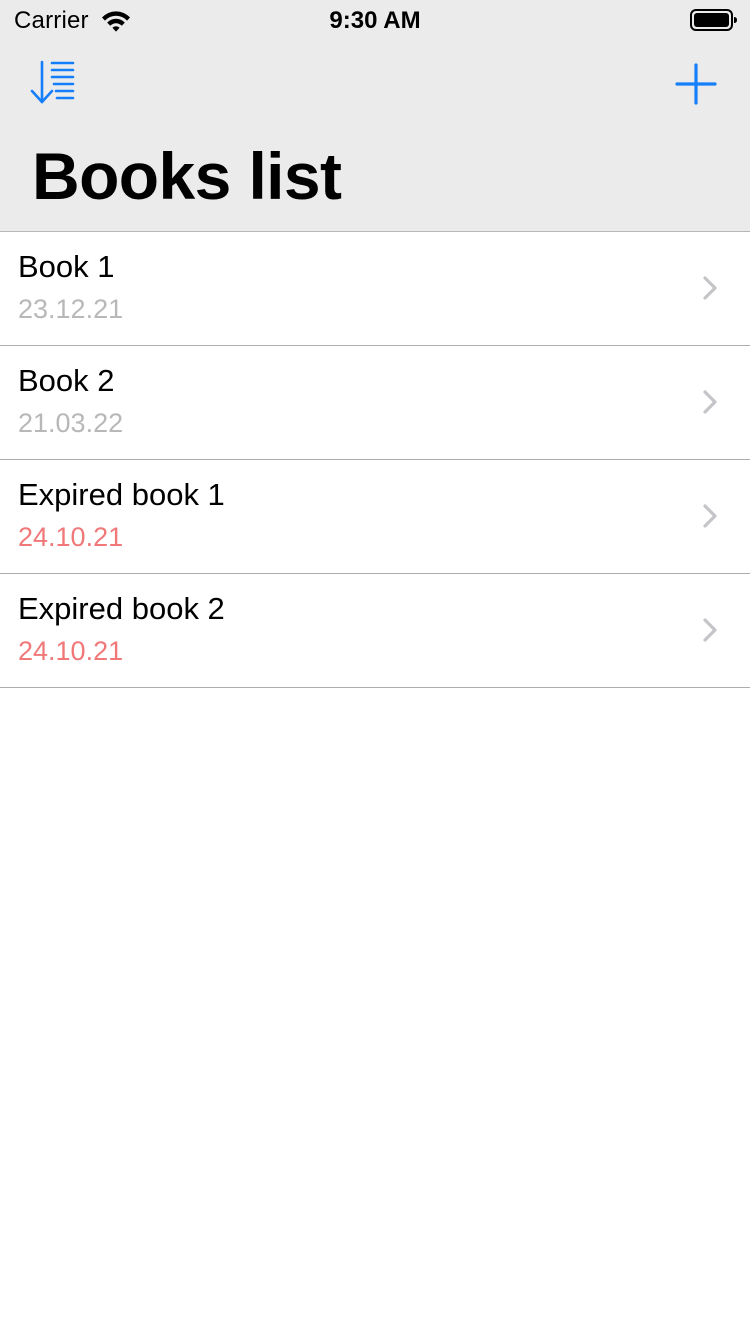 Image resolution: width=750 pixels, height=1334 pixels. Describe the element at coordinates (121, 608) in the screenshot. I see `book-title: Expired book 2` at that location.